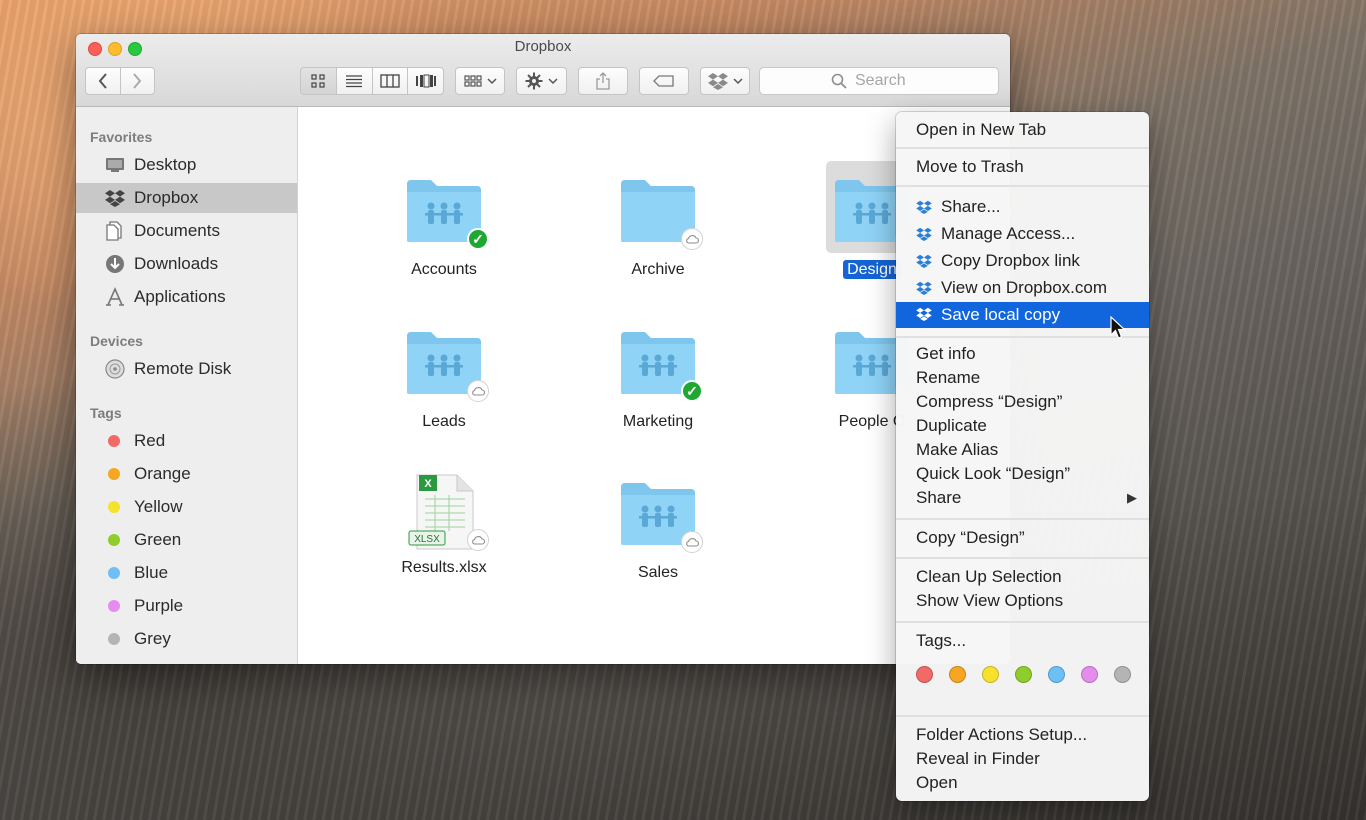 This screenshot has height=820, width=1366. I want to click on list-view-icon, so click(354, 81).